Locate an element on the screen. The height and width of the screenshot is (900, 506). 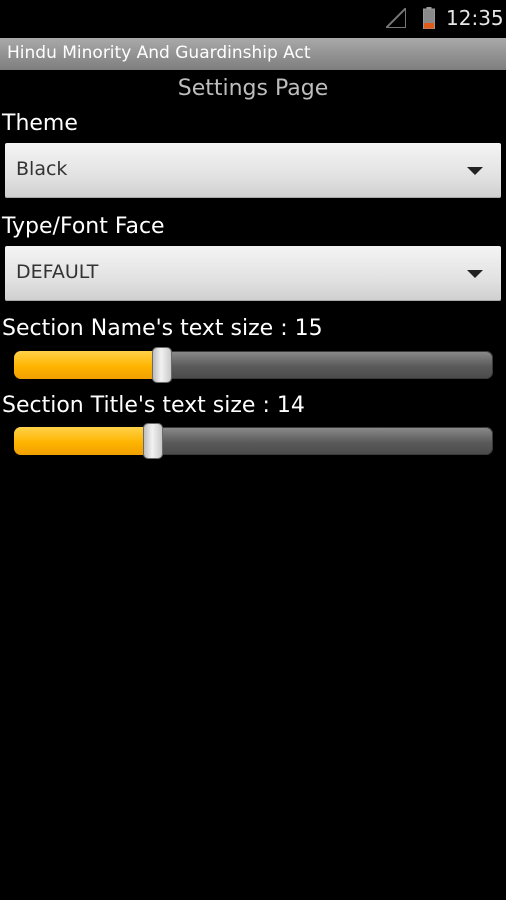
font-face-dropdown: DEFAULT is located at coordinates (253, 273).